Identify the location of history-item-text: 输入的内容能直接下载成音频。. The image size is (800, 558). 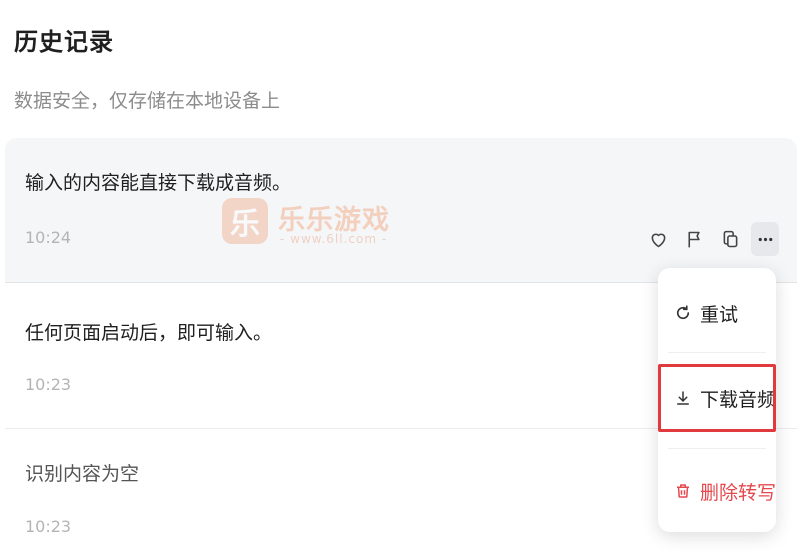
(158, 183).